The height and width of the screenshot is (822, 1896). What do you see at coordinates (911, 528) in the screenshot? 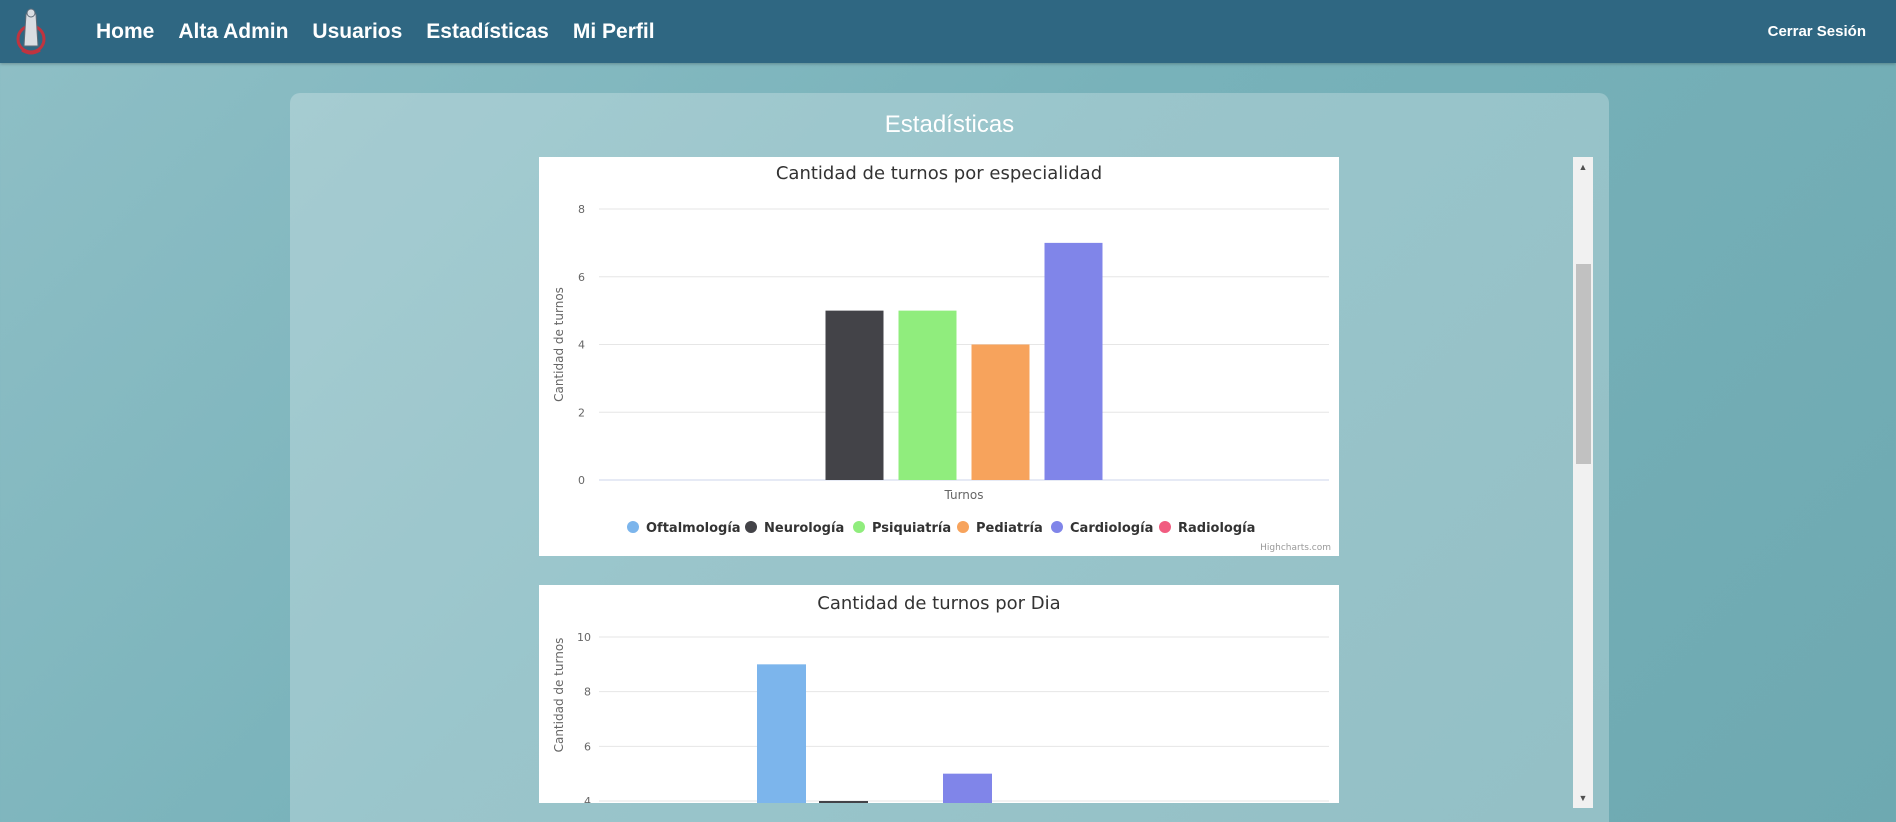
I see `legend-item-psiquiatría: Psiquiatría` at bounding box center [911, 528].